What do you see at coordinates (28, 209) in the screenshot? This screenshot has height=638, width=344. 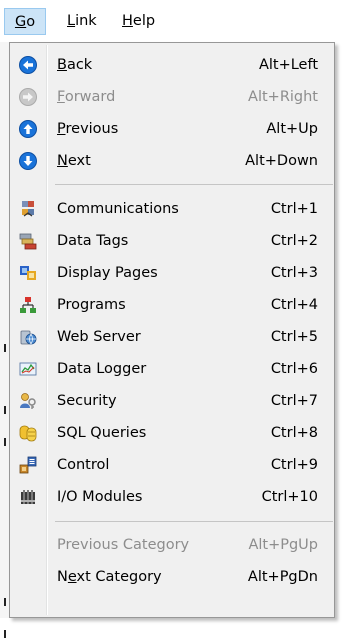 I see `communications-icon` at bounding box center [28, 209].